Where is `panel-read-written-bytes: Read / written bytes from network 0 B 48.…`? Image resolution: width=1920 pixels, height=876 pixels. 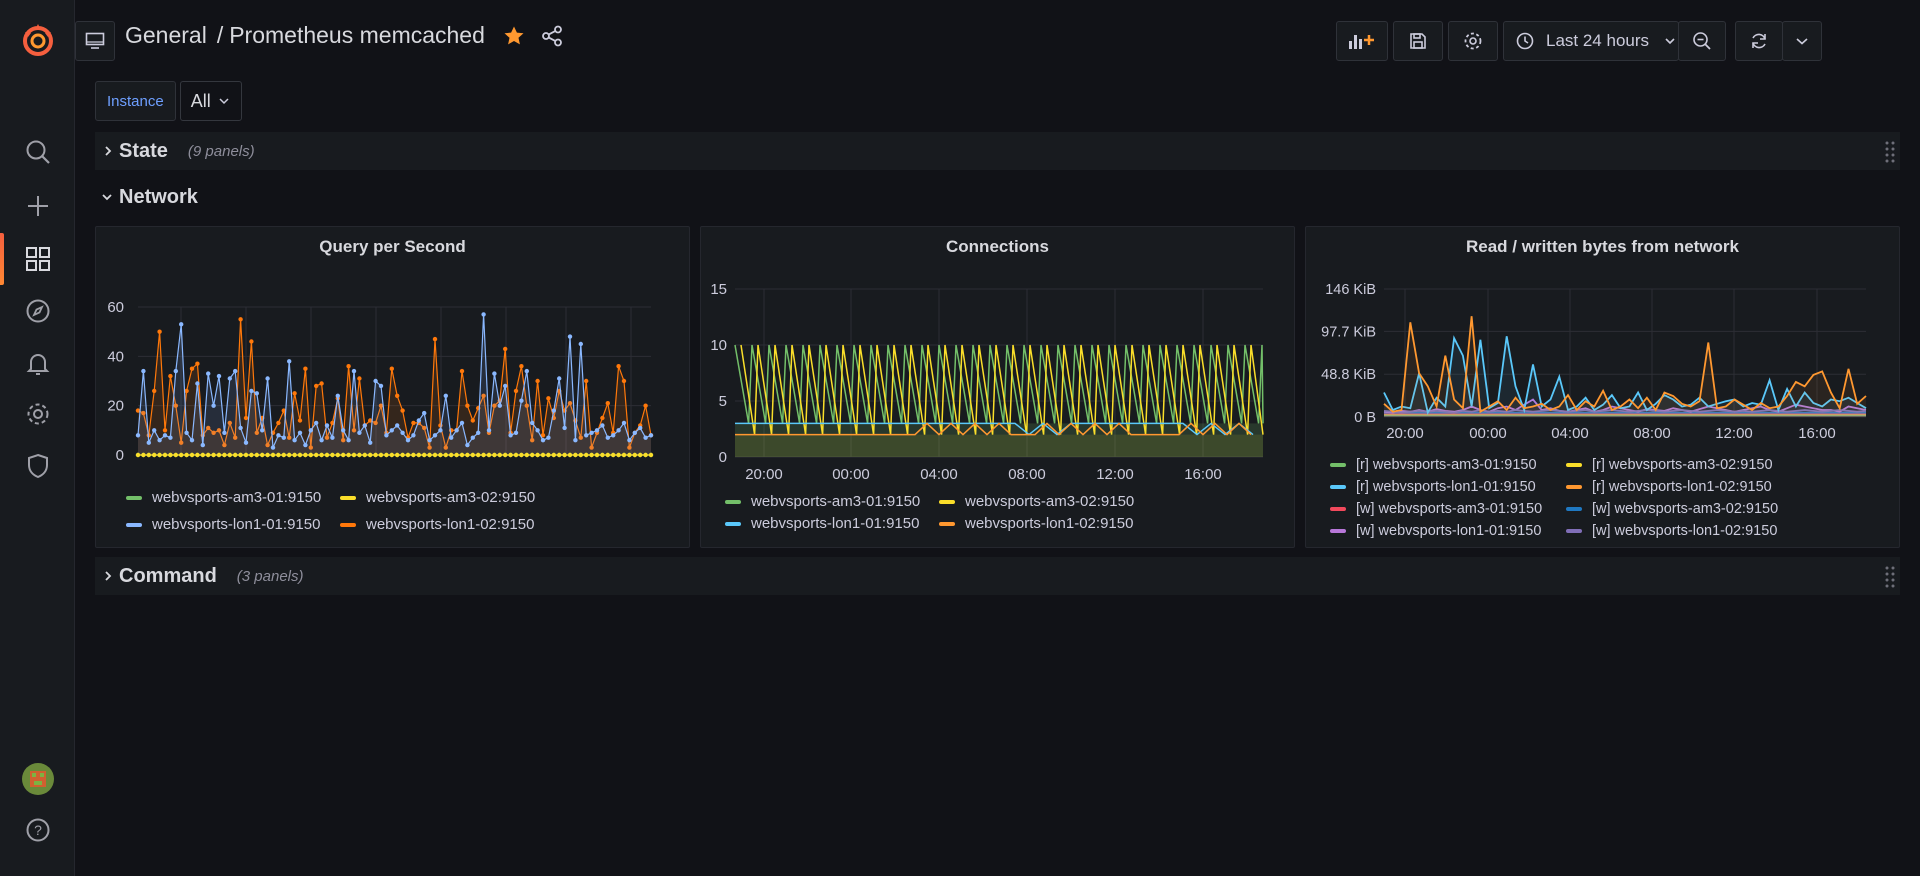 panel-read-written-bytes: Read / written bytes from network 0 B 48.… is located at coordinates (1602, 387).